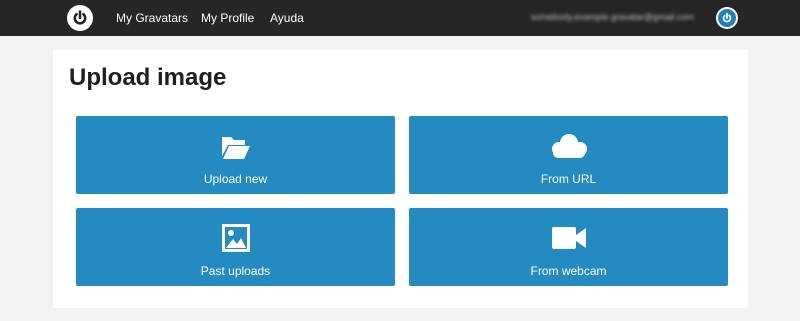 The image size is (800, 321). What do you see at coordinates (235, 179) in the screenshot?
I see `upload-new-label: Upload new` at bounding box center [235, 179].